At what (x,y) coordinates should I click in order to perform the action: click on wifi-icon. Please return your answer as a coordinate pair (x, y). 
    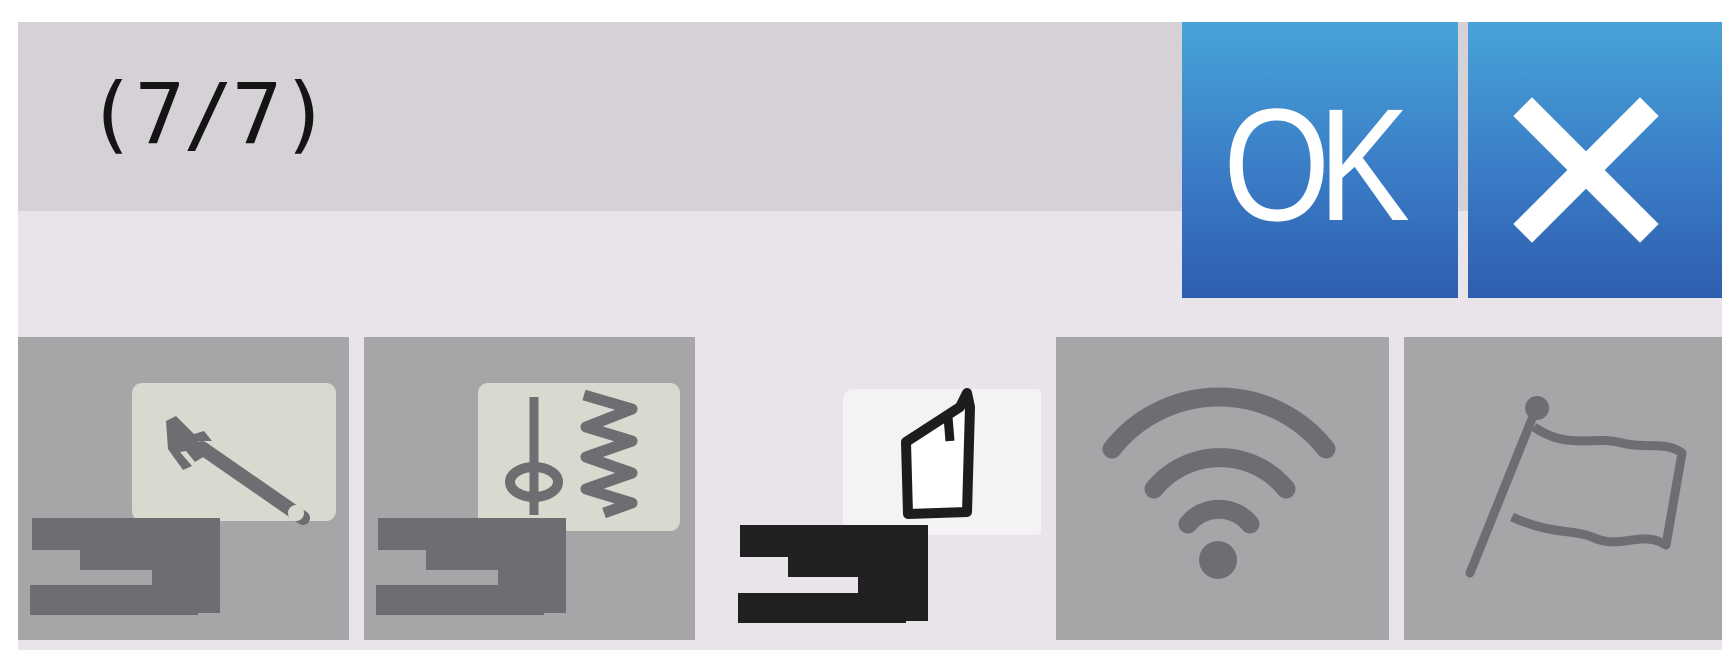
    Looking at the image, I should click on (1219, 483).